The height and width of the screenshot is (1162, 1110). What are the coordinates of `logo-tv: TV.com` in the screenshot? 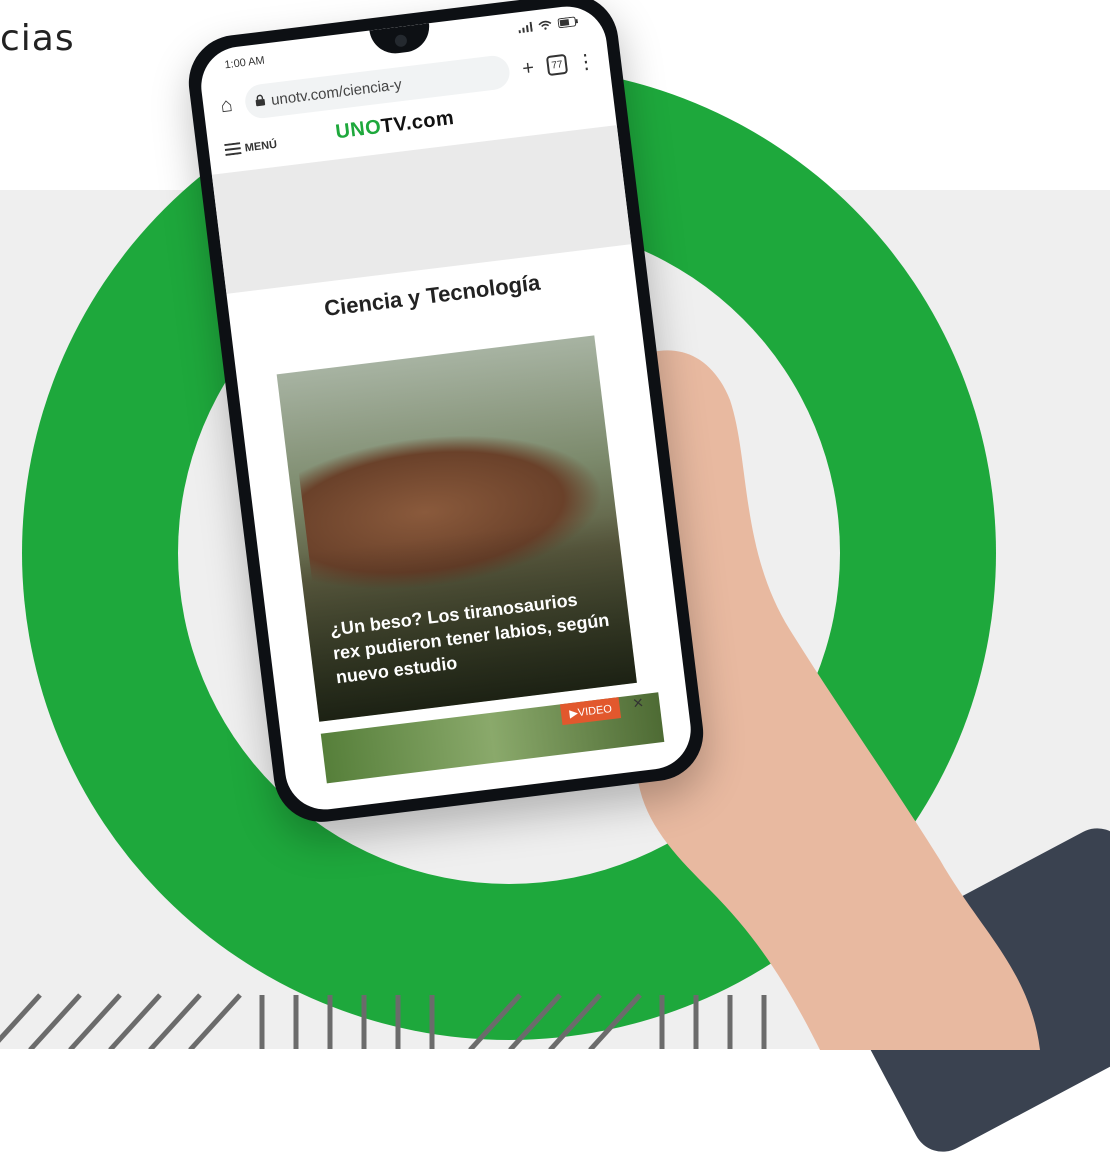 It's located at (417, 122).